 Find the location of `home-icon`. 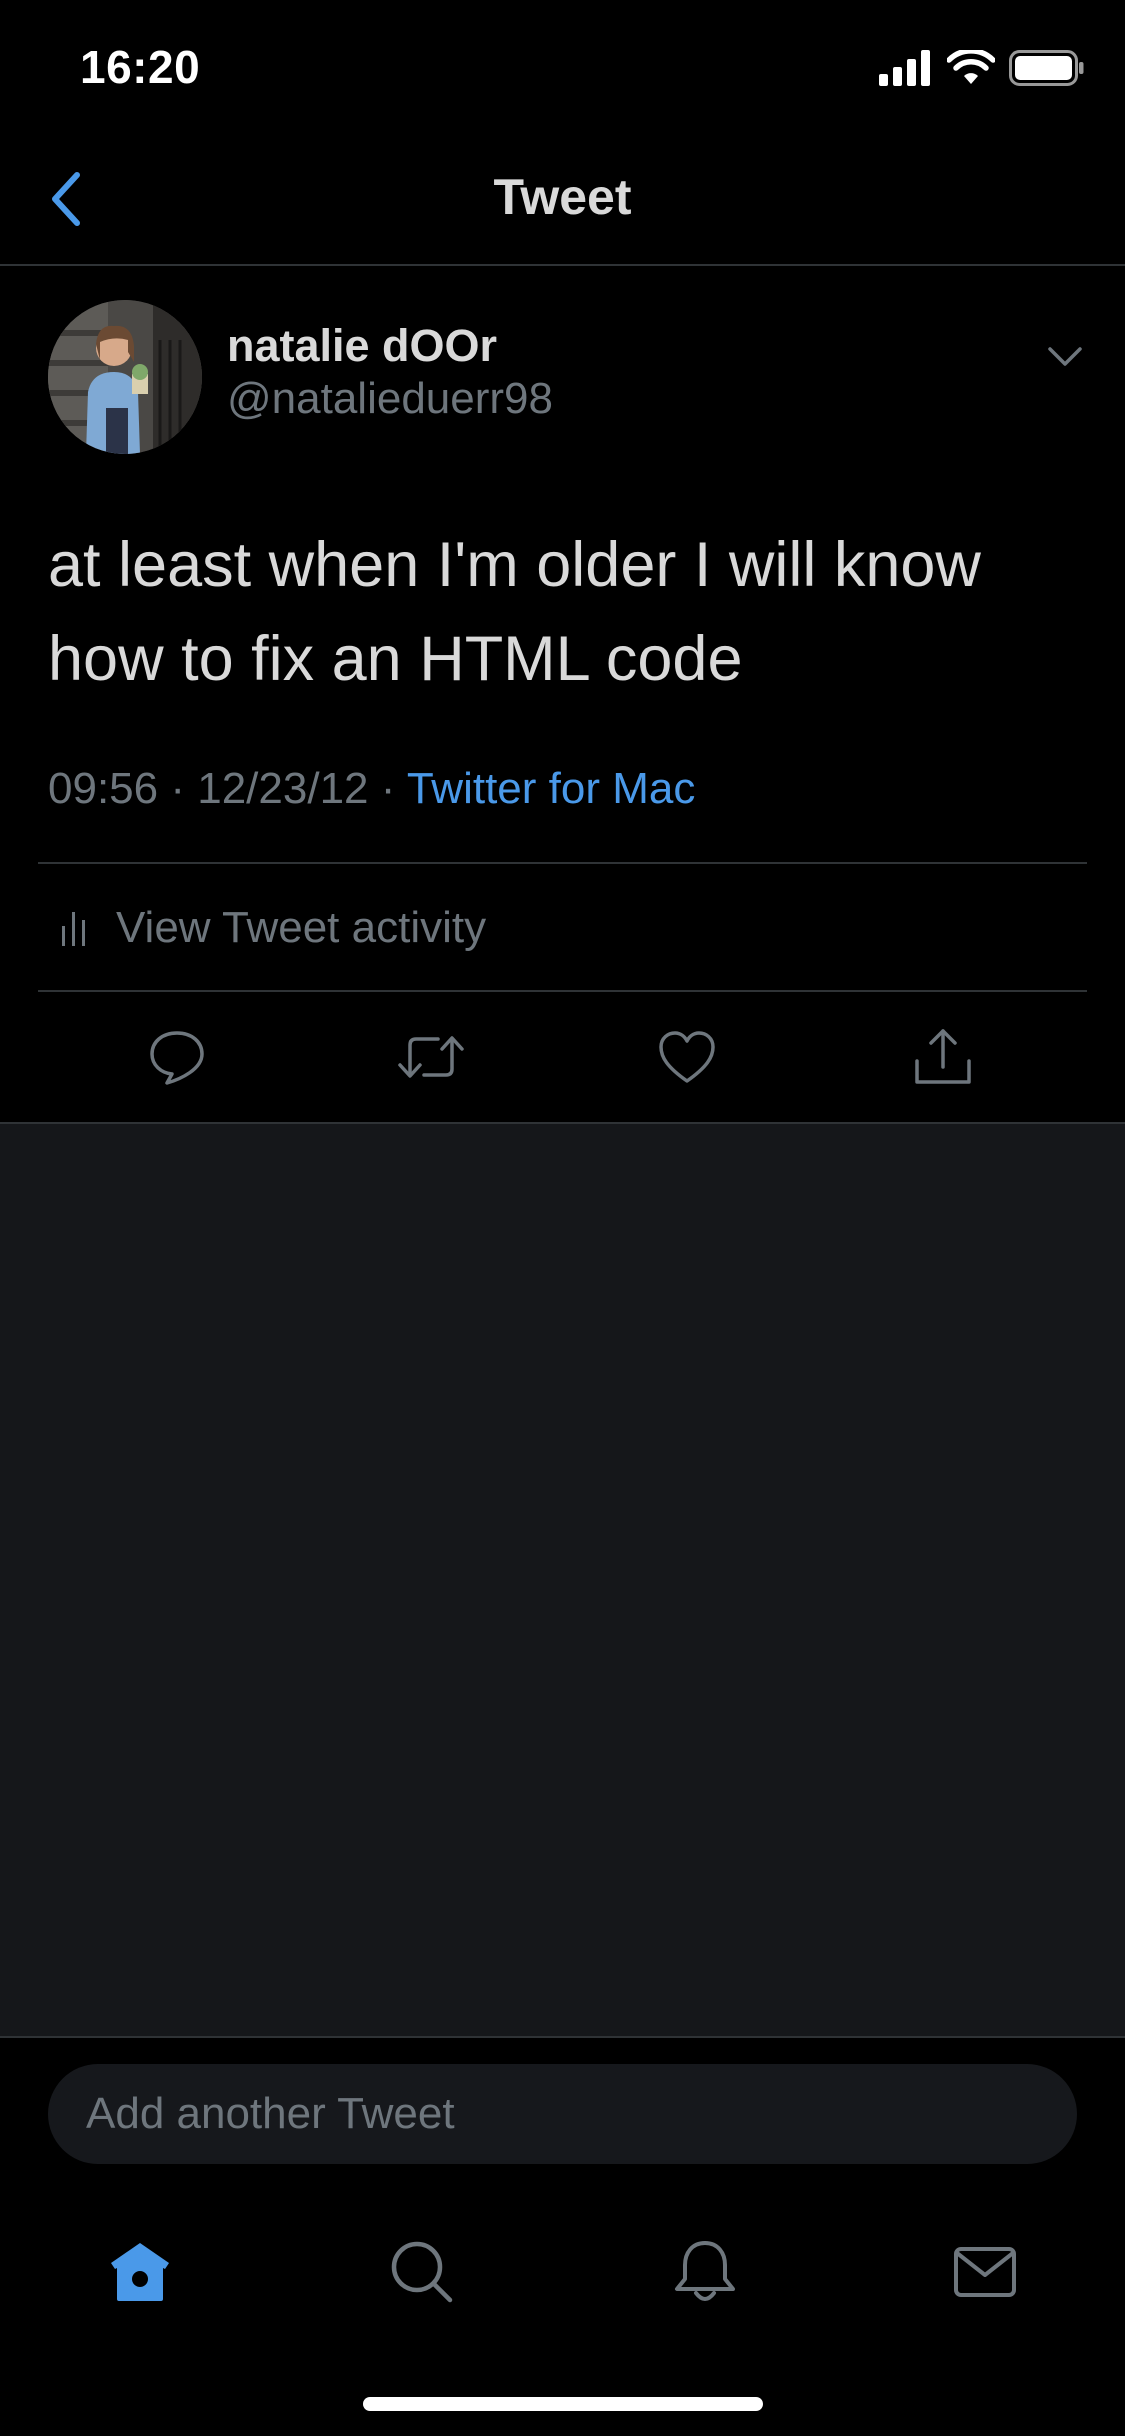

home-icon is located at coordinates (140, 2272).